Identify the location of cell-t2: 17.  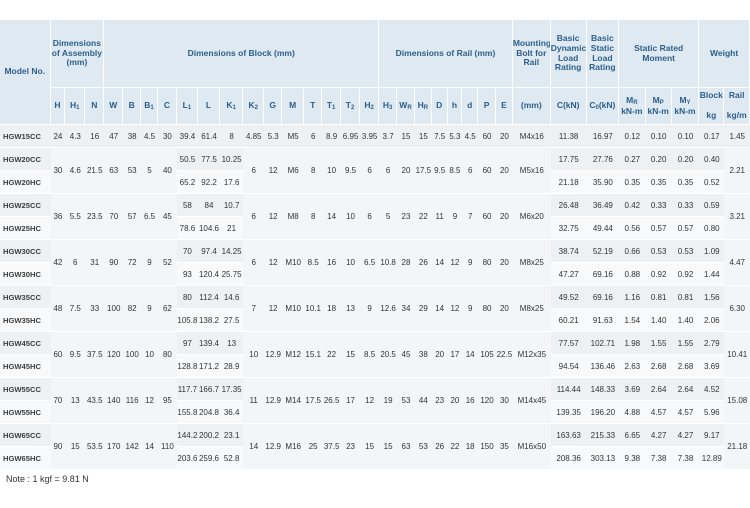
(351, 401).